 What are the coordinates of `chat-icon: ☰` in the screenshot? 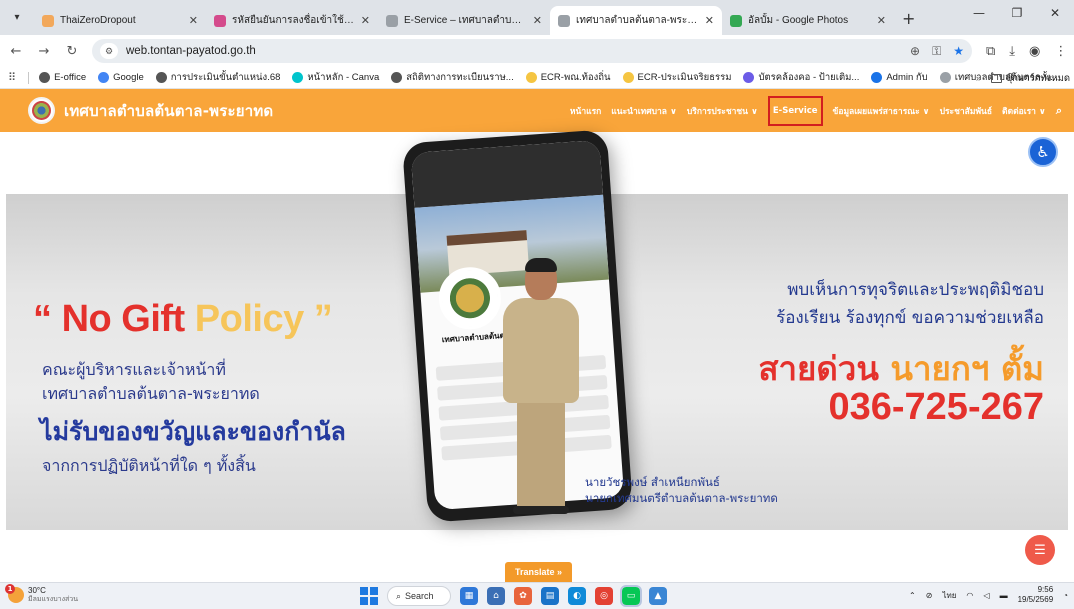 It's located at (1040, 550).